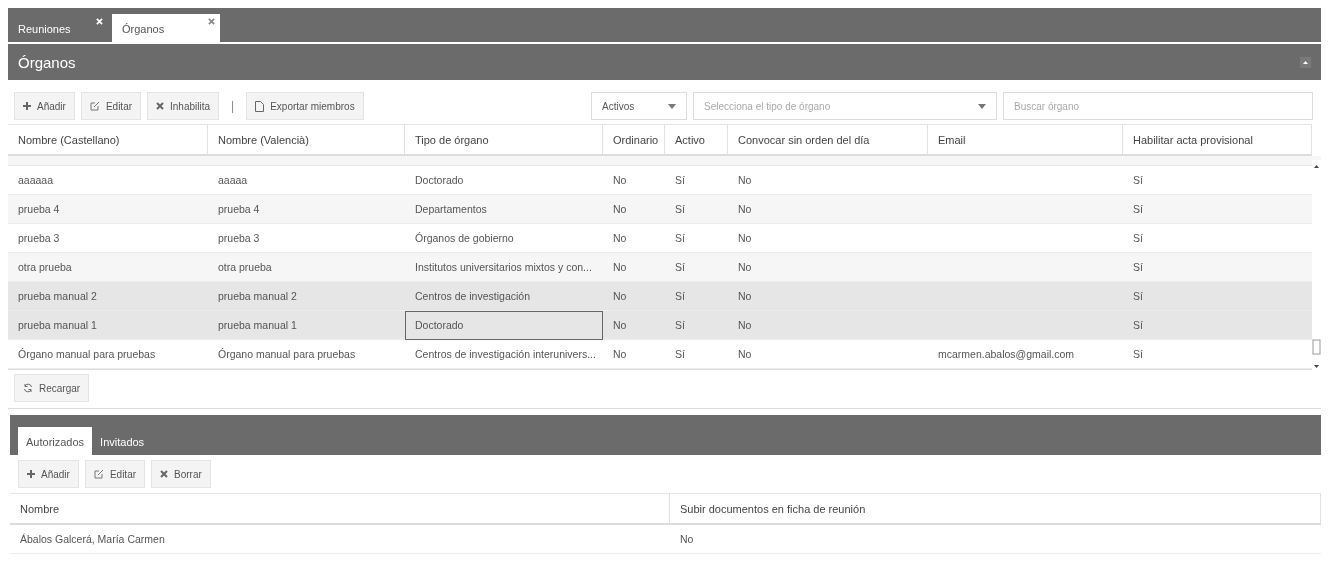 The height and width of the screenshot is (567, 1329). I want to click on reload-icon, so click(28, 388).